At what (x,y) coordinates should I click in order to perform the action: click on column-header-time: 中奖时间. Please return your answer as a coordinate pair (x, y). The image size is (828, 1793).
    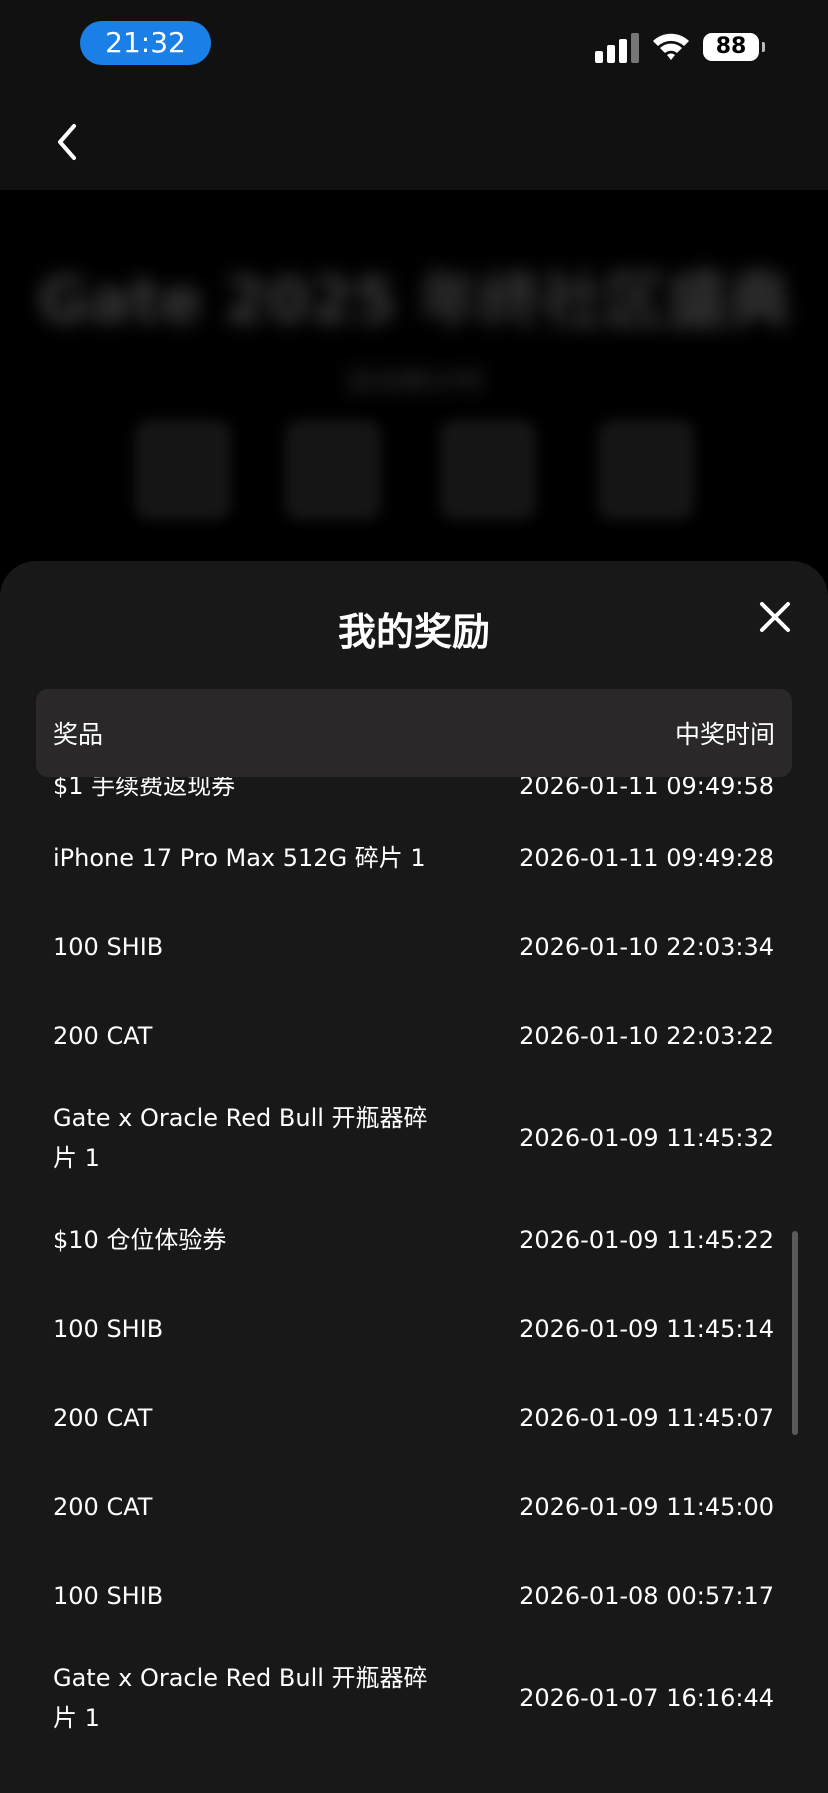
    Looking at the image, I should click on (724, 734).